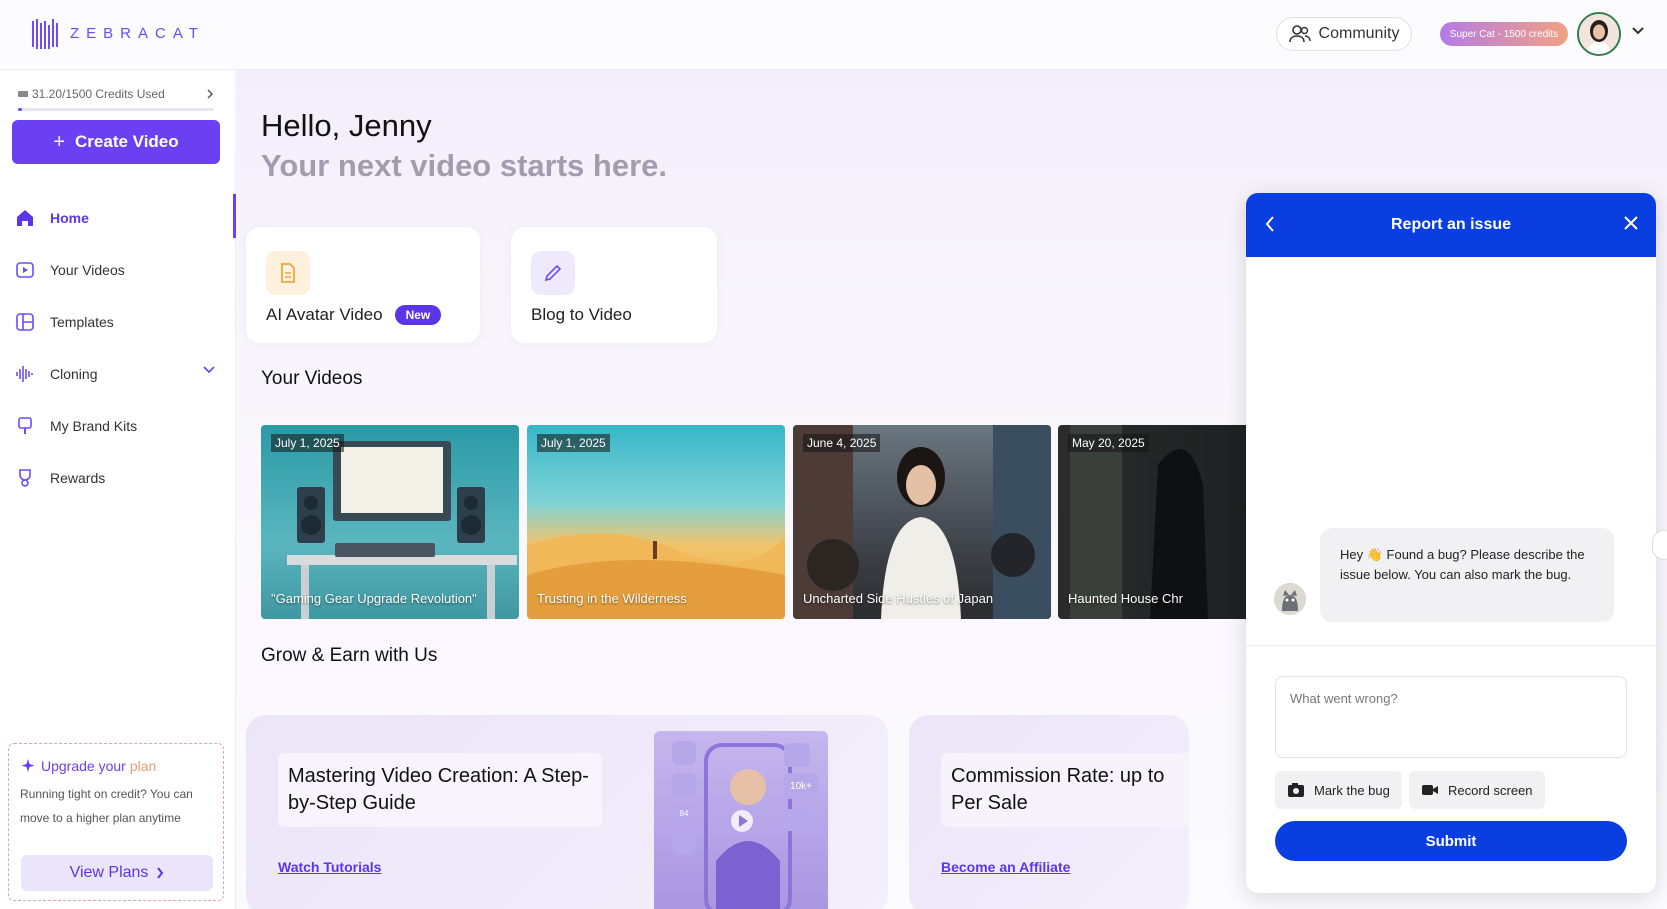  I want to click on video-card: July 1, 2025 Trusting in the Wilderness, so click(656, 522).